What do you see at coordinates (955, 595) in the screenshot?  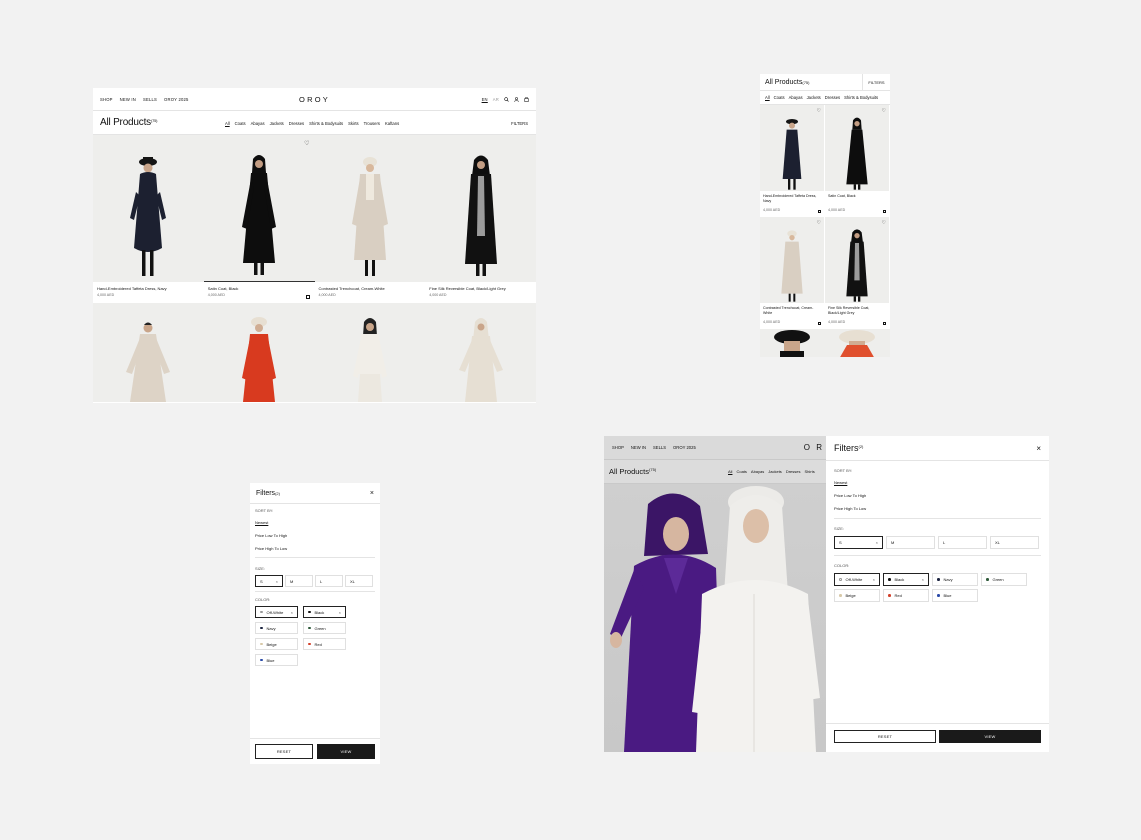 I see `color-blue: Blue` at bounding box center [955, 595].